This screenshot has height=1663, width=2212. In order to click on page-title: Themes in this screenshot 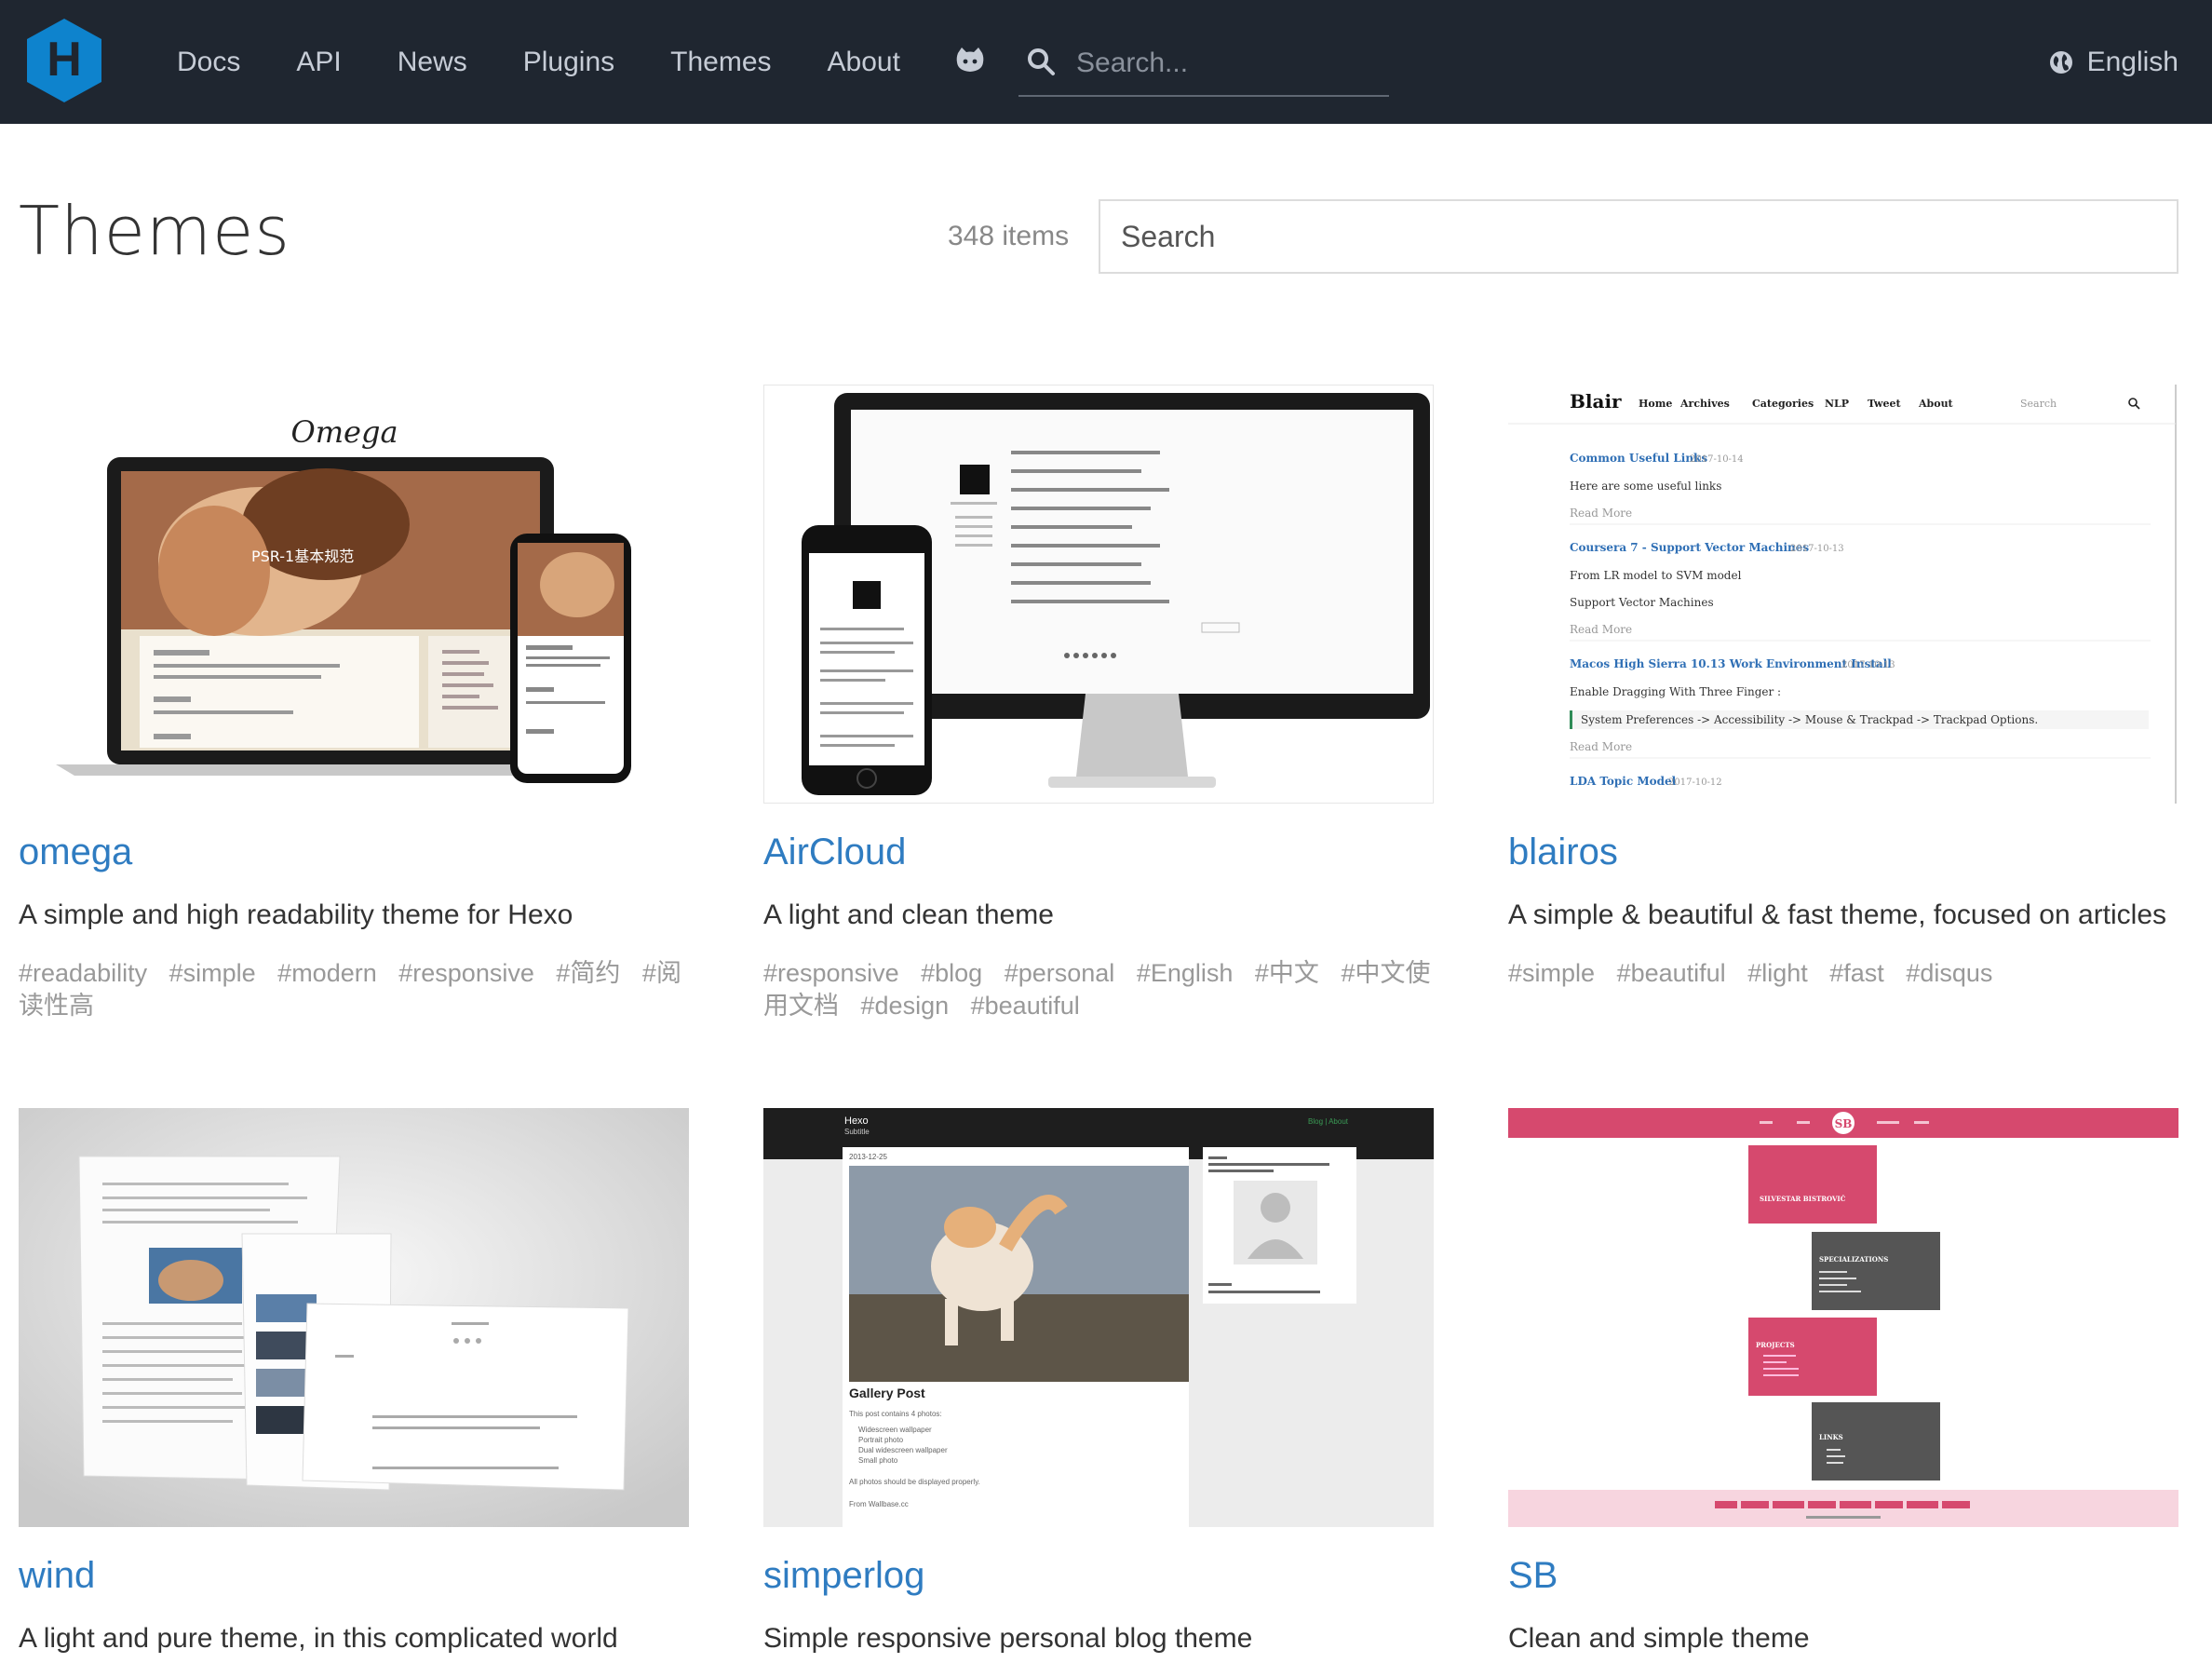, I will do `click(154, 231)`.